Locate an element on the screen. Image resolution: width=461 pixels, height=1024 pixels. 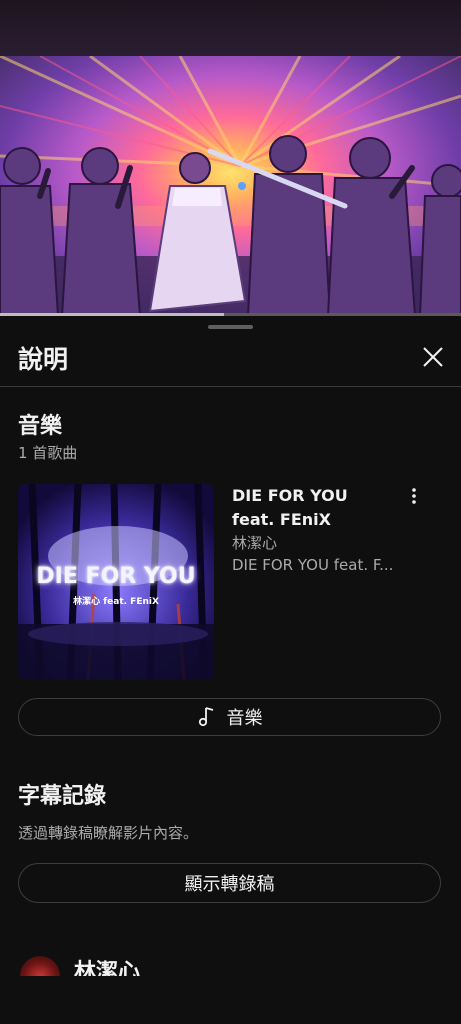
album-art-title: DIE FOR YOU is located at coordinates (116, 576).